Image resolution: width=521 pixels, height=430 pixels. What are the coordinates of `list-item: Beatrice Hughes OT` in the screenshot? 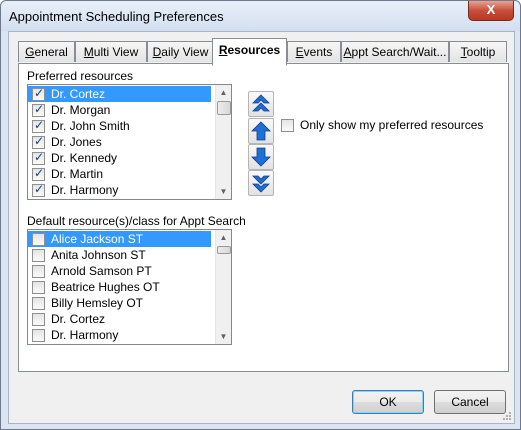 It's located at (119, 287).